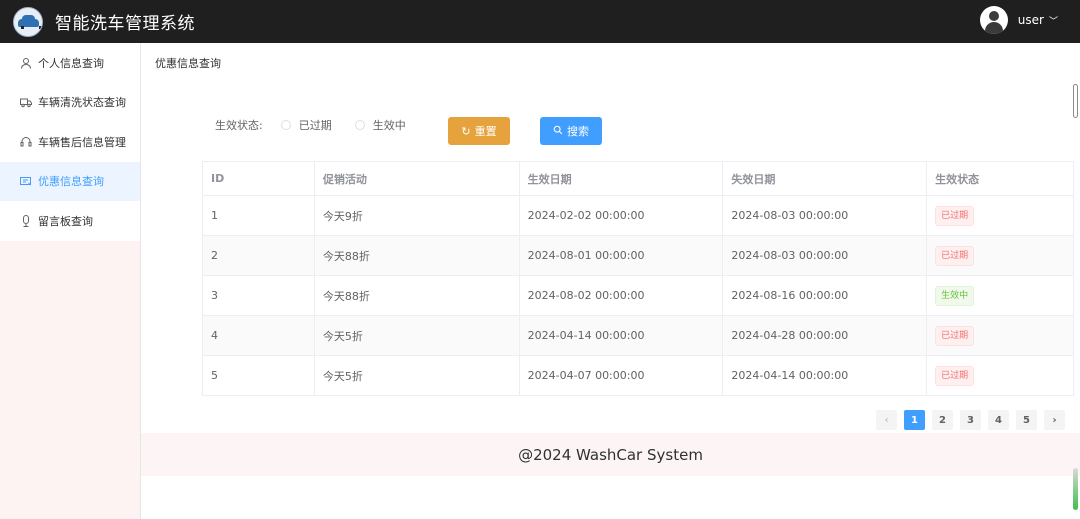 The height and width of the screenshot is (519, 1080). Describe the element at coordinates (28, 21) in the screenshot. I see `app-logo` at that location.